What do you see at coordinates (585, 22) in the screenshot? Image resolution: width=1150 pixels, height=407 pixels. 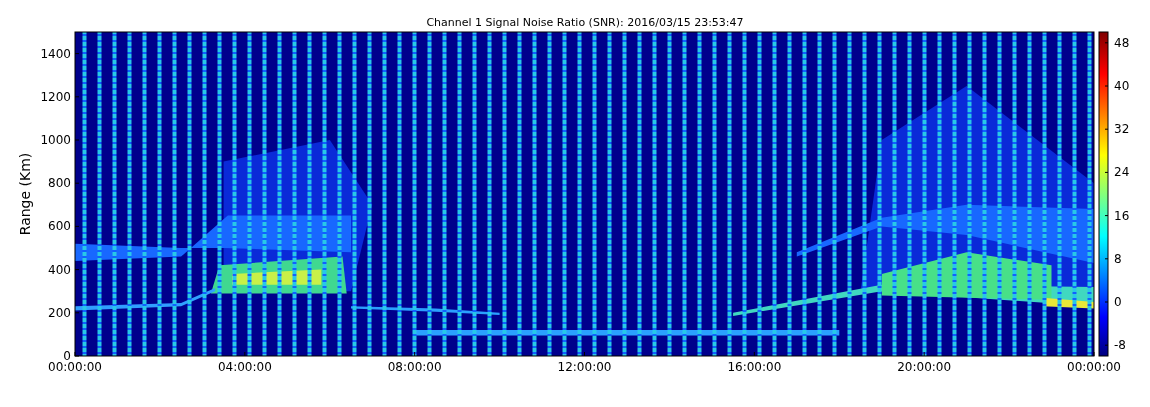 I see `chart-title: Channel 1 Signal Noise Ratio (SNR): 2016/03/15 23:53:47` at bounding box center [585, 22].